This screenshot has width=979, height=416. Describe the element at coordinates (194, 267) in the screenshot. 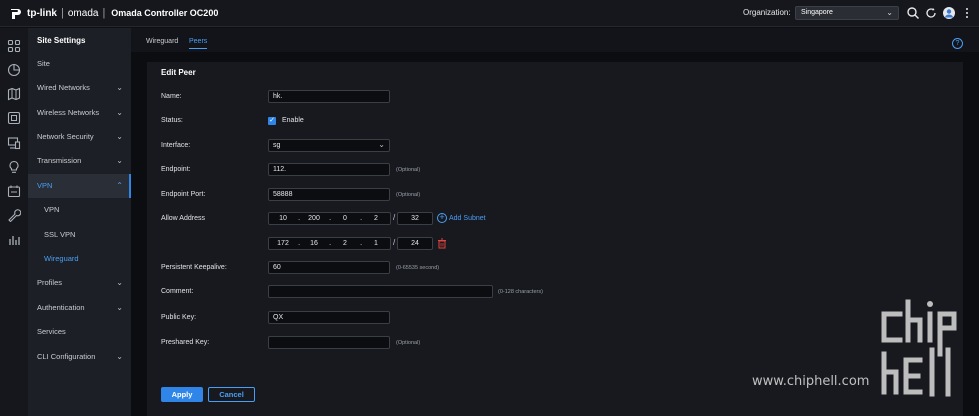

I see `keepalive-label: Persistent Keepalive:` at that location.